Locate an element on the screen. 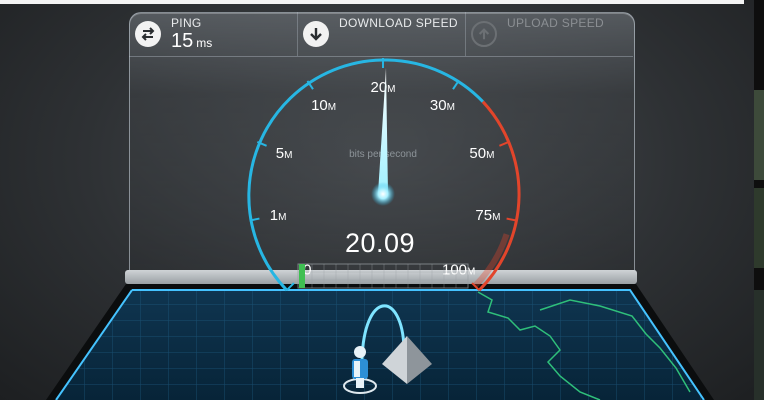  gauge-needle-hub is located at coordinates (383, 194).